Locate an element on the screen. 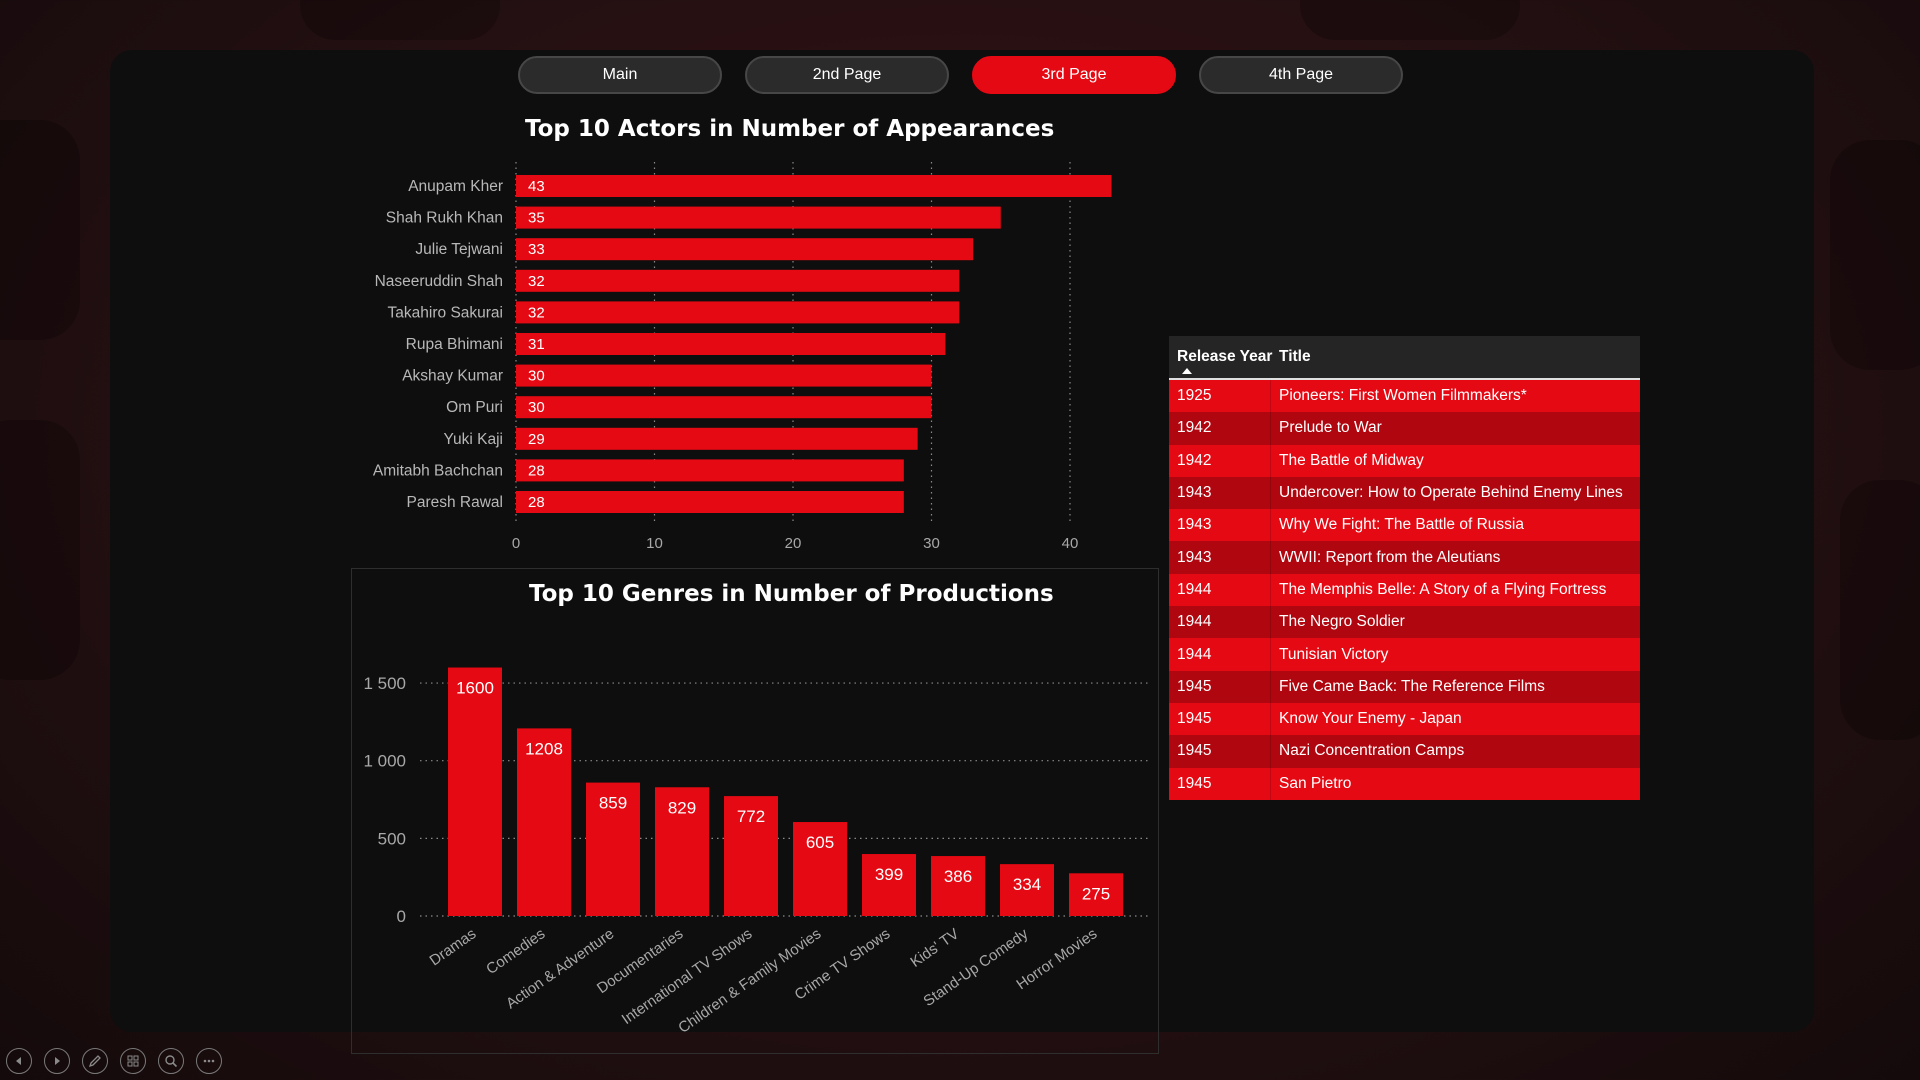 The image size is (1920, 1080). table-row: 1925 Pioneers: First Women Filmmakers* is located at coordinates (1404, 396).